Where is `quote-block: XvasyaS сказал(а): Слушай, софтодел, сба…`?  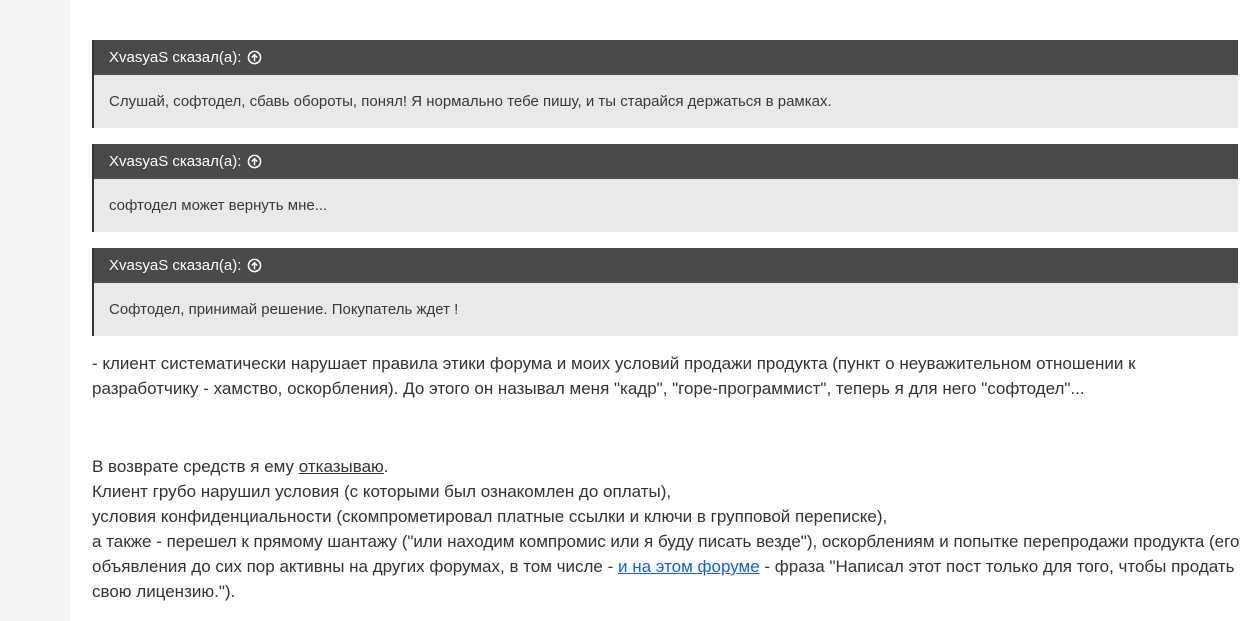
quote-block: XvasyaS сказал(а): Слушай, софтодел, сба… is located at coordinates (665, 84).